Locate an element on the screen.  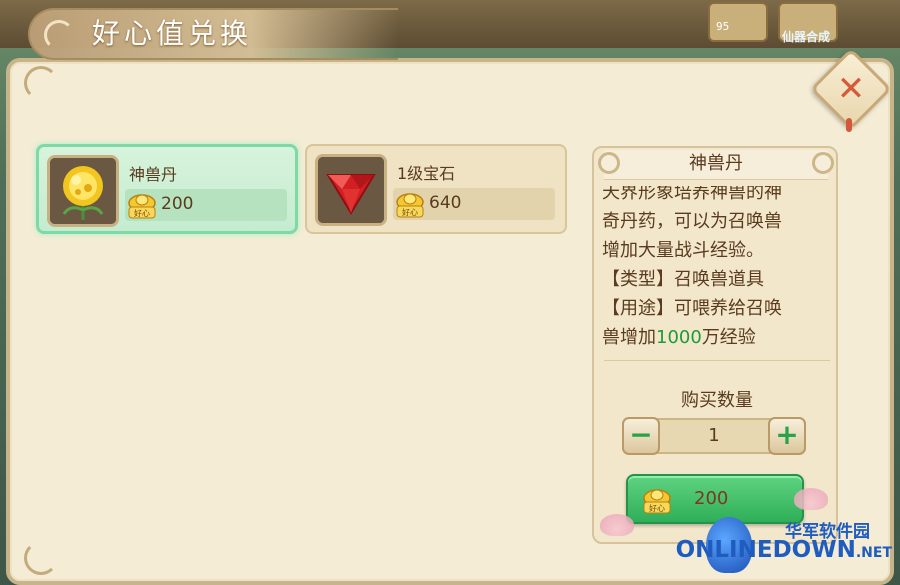
watermark: 华军软件园 ONLINEDOWN.NET is located at coordinates (784, 546).